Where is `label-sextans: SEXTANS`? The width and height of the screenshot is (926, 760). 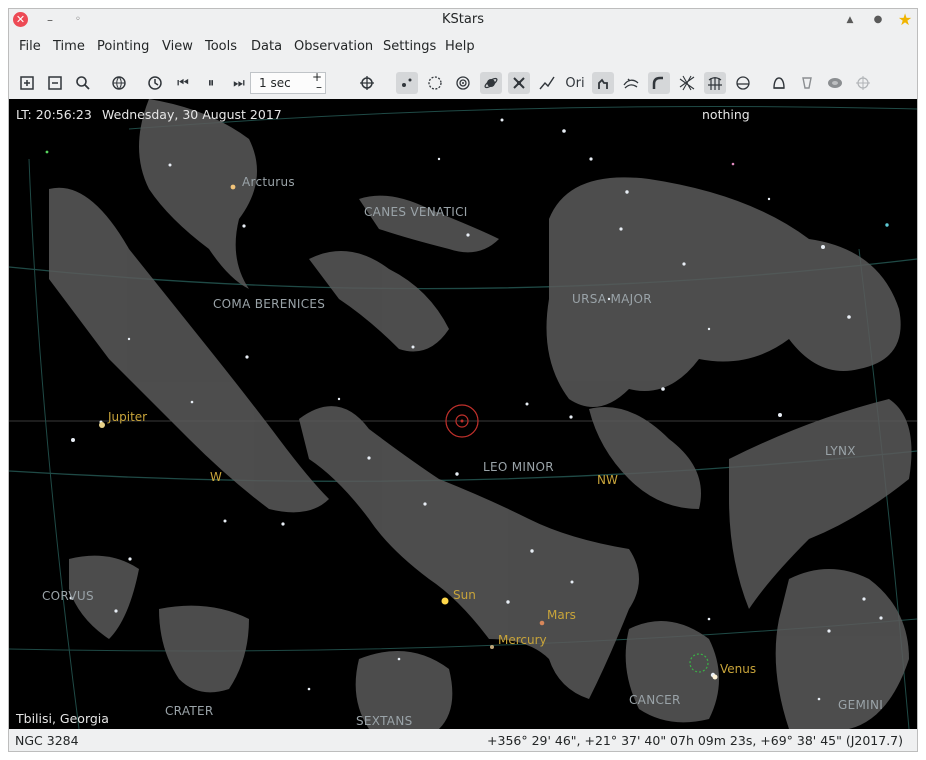
label-sextans: SEXTANS is located at coordinates (384, 721).